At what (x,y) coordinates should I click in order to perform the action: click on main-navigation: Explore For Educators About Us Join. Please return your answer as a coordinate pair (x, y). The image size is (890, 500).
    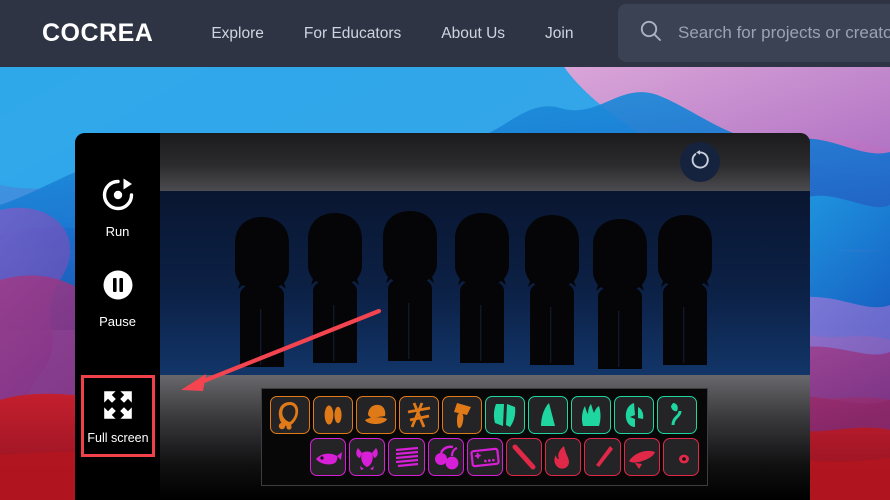
    Looking at the image, I should click on (392, 34).